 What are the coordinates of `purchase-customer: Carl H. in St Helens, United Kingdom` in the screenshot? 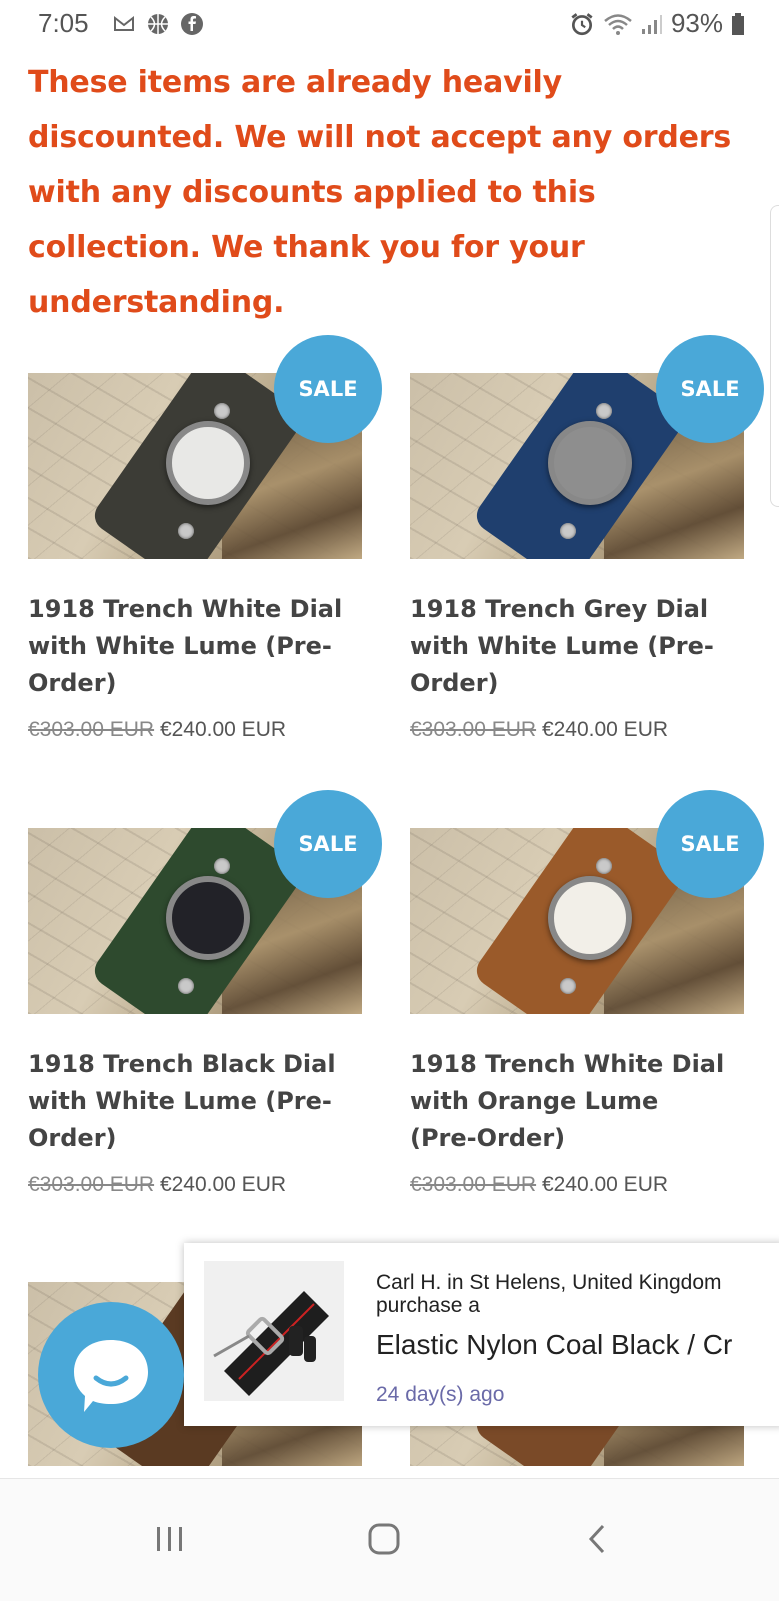 It's located at (549, 1282).